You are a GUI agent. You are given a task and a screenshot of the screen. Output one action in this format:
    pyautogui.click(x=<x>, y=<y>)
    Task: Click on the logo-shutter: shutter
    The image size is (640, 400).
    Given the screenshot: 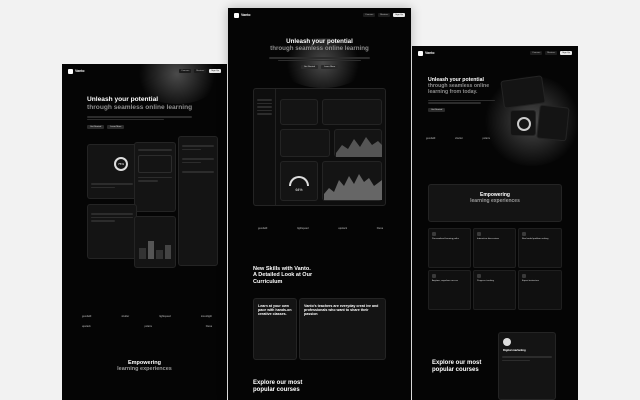 What is the action you would take?
    pyautogui.click(x=459, y=139)
    